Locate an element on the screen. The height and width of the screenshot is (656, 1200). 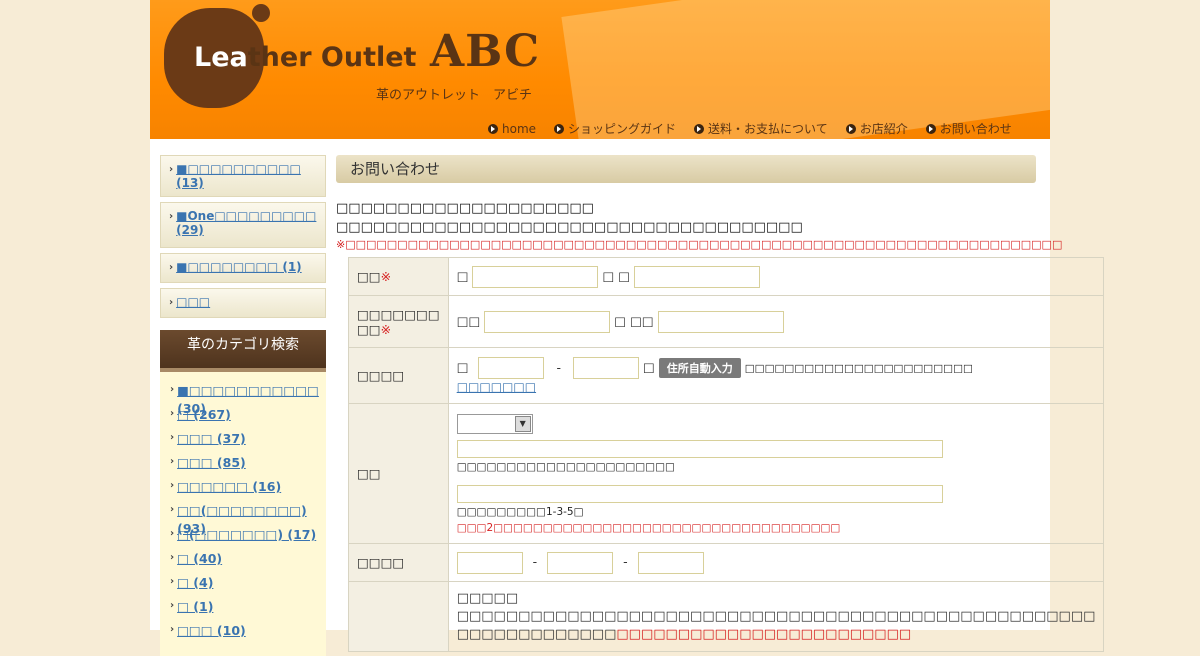
category-link: □ (1) is located at coordinates (195, 607).